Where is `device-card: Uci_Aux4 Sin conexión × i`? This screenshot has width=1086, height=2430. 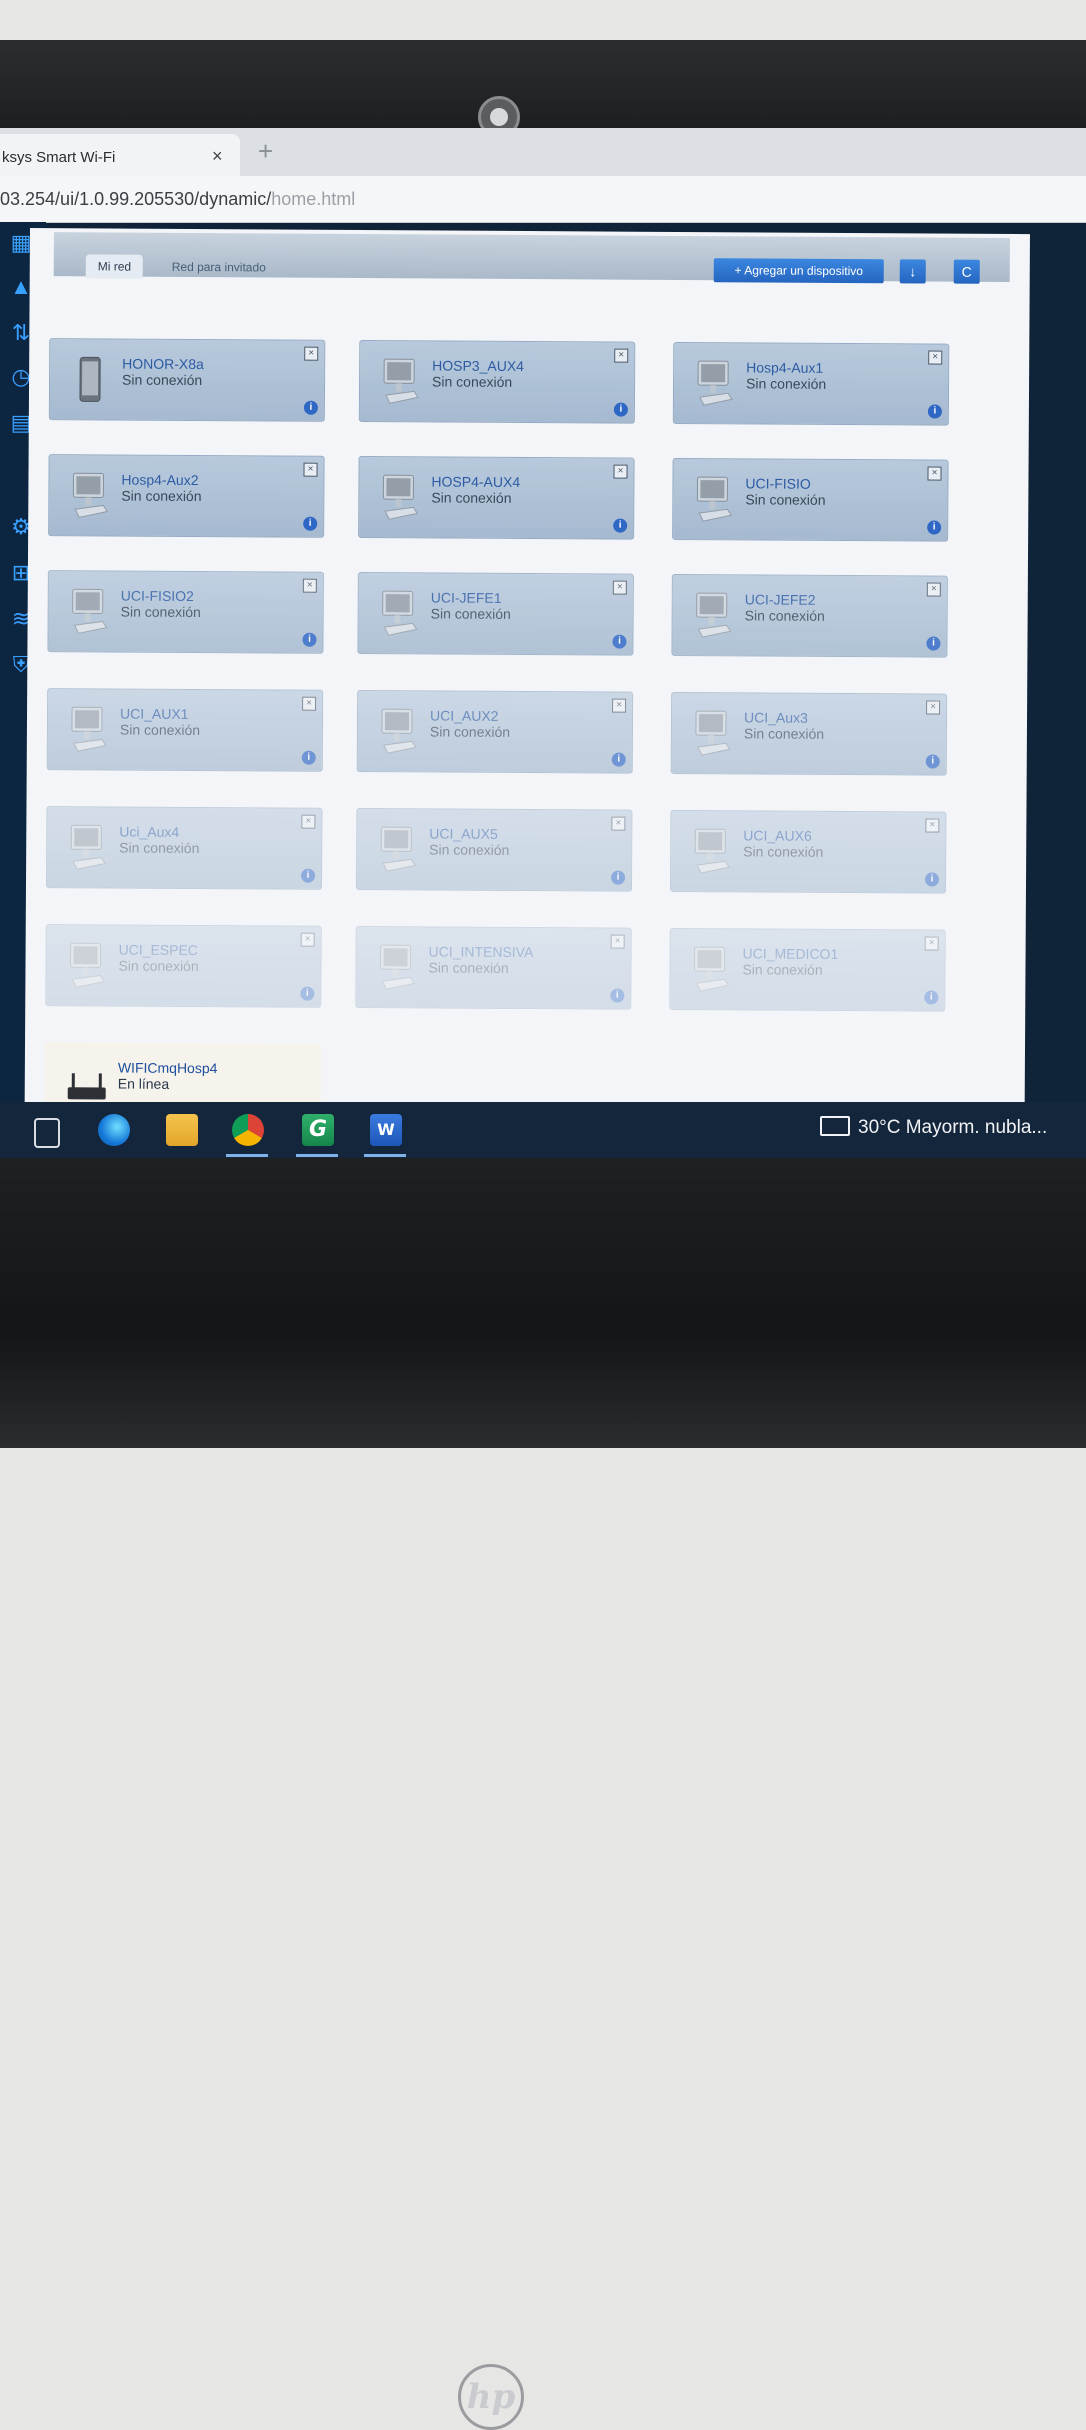 device-card: Uci_Aux4 Sin conexión × i is located at coordinates (184, 848).